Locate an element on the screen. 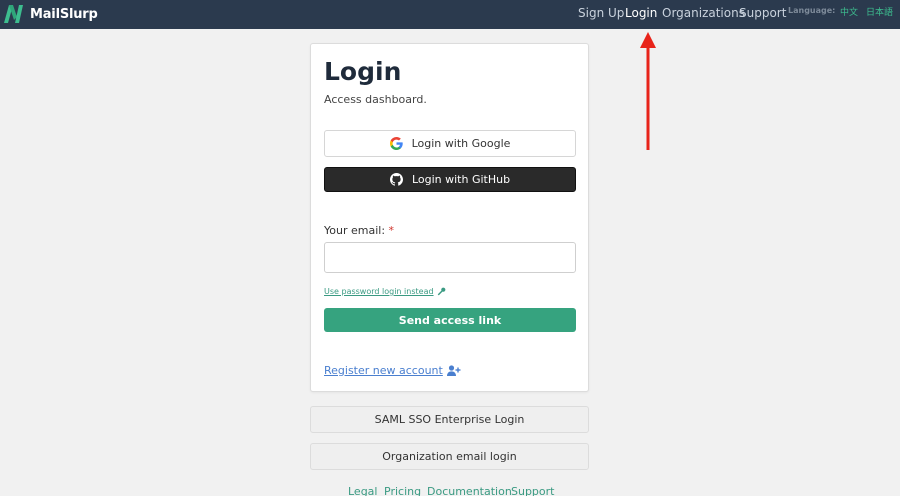 The width and height of the screenshot is (900, 496). email-label: Your email: * is located at coordinates (359, 230).